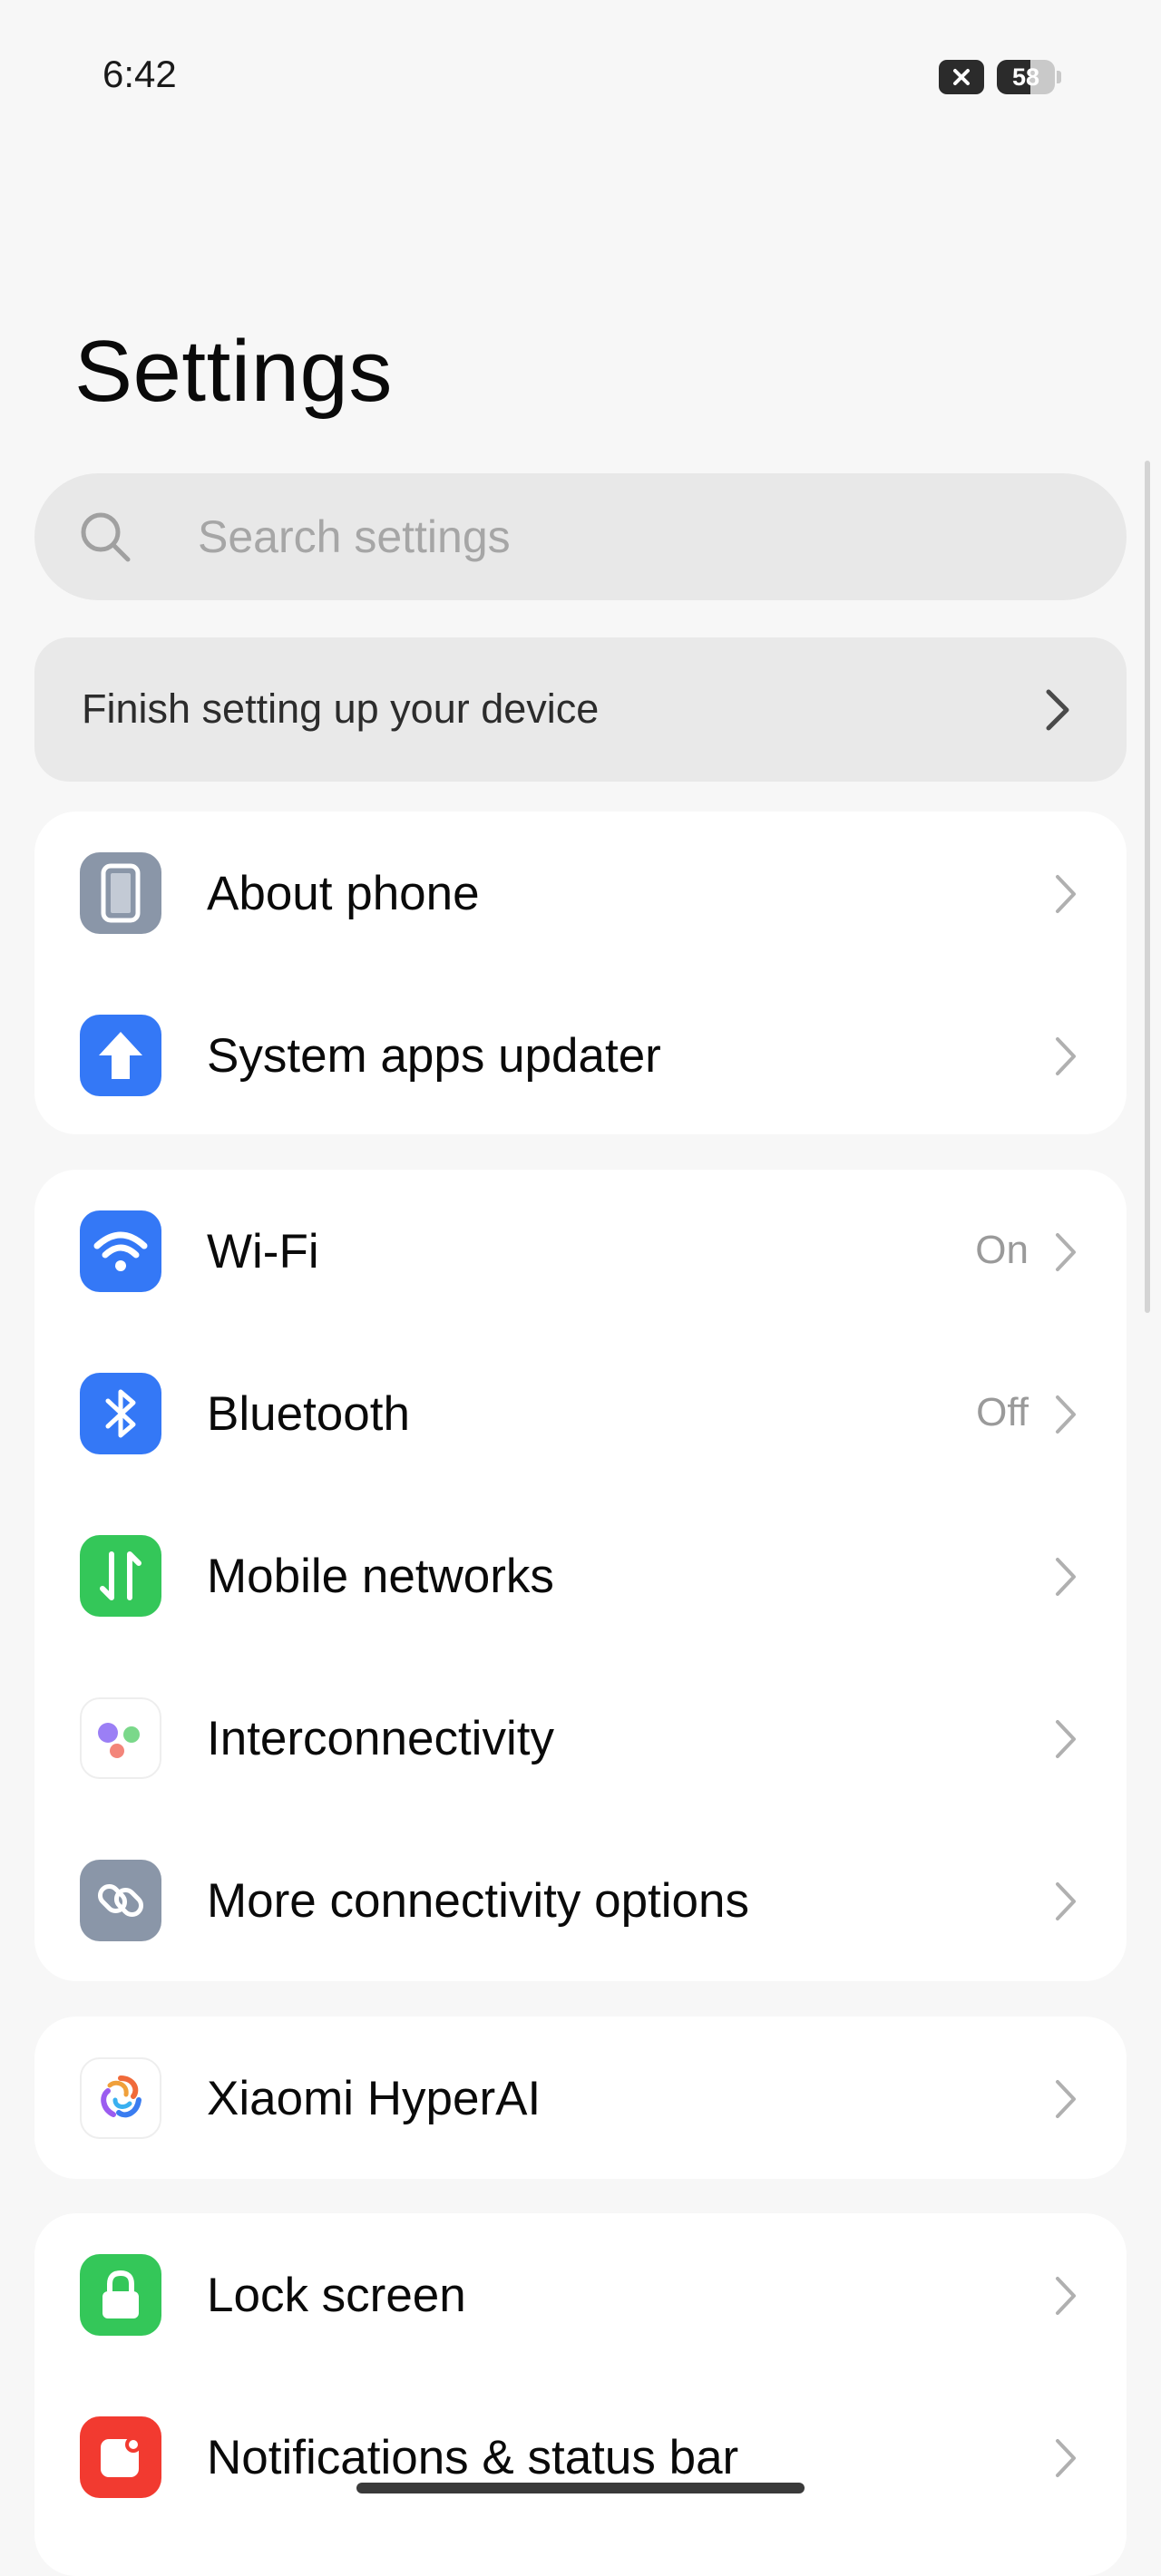 Image resolution: width=1161 pixels, height=2576 pixels. Describe the element at coordinates (234, 371) in the screenshot. I see `page-title: Settings` at that location.